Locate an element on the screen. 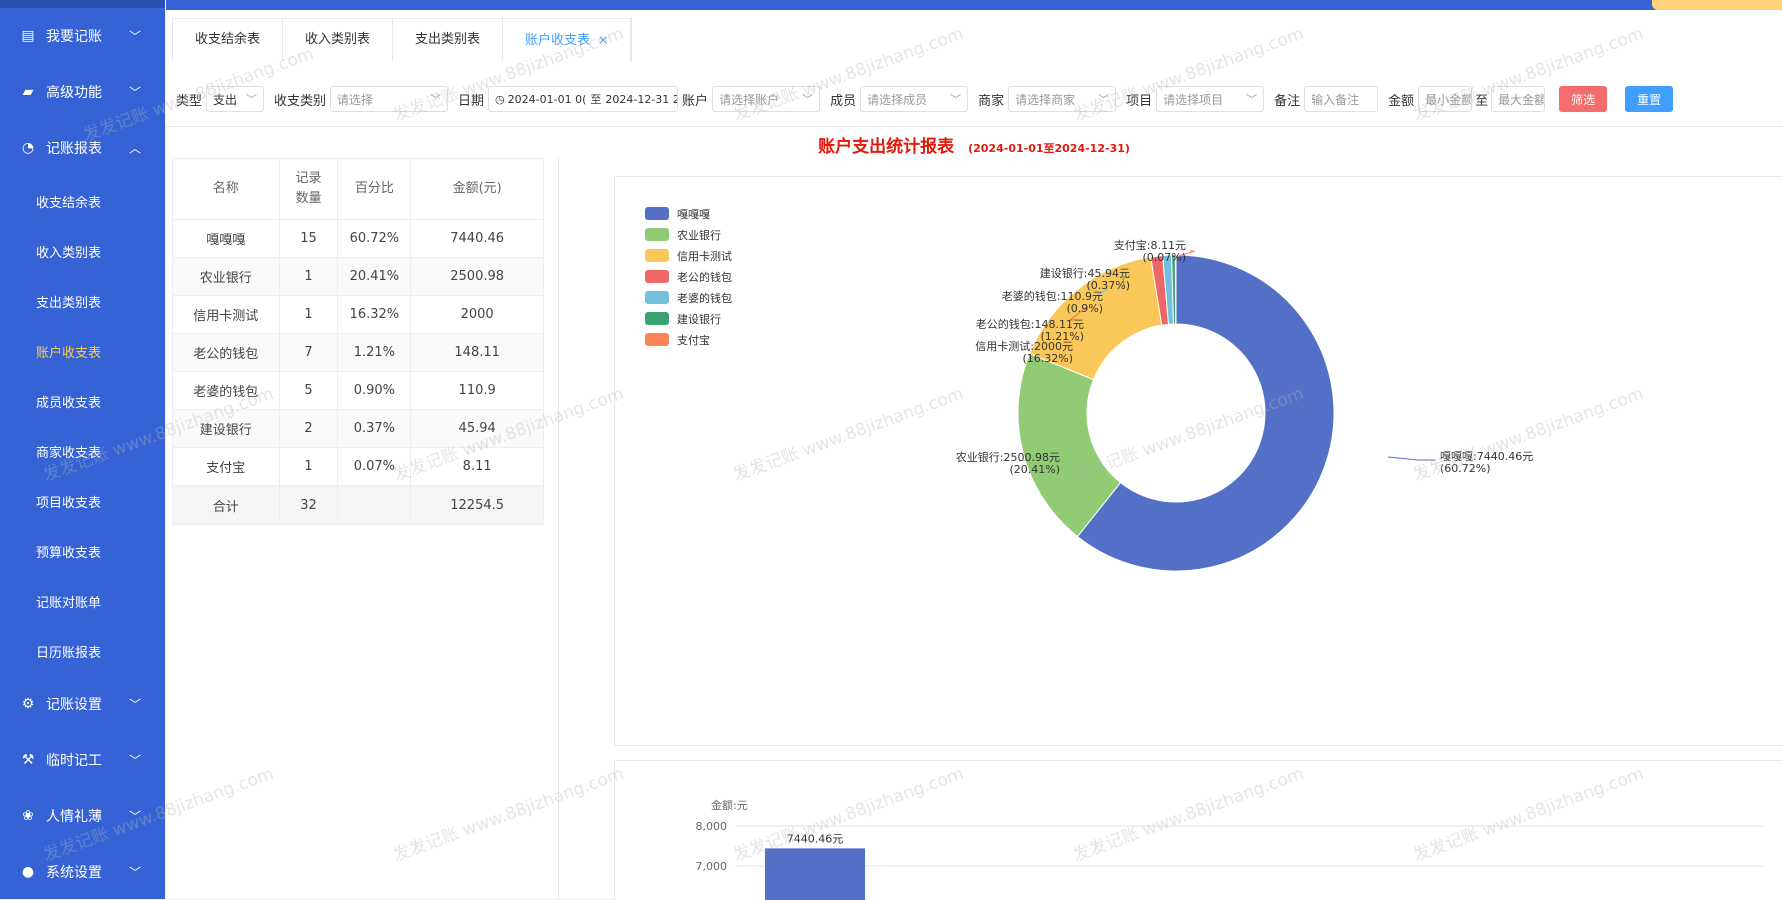  pie-label: 老公的钱包:148.11元 is located at coordinates (1030, 324).